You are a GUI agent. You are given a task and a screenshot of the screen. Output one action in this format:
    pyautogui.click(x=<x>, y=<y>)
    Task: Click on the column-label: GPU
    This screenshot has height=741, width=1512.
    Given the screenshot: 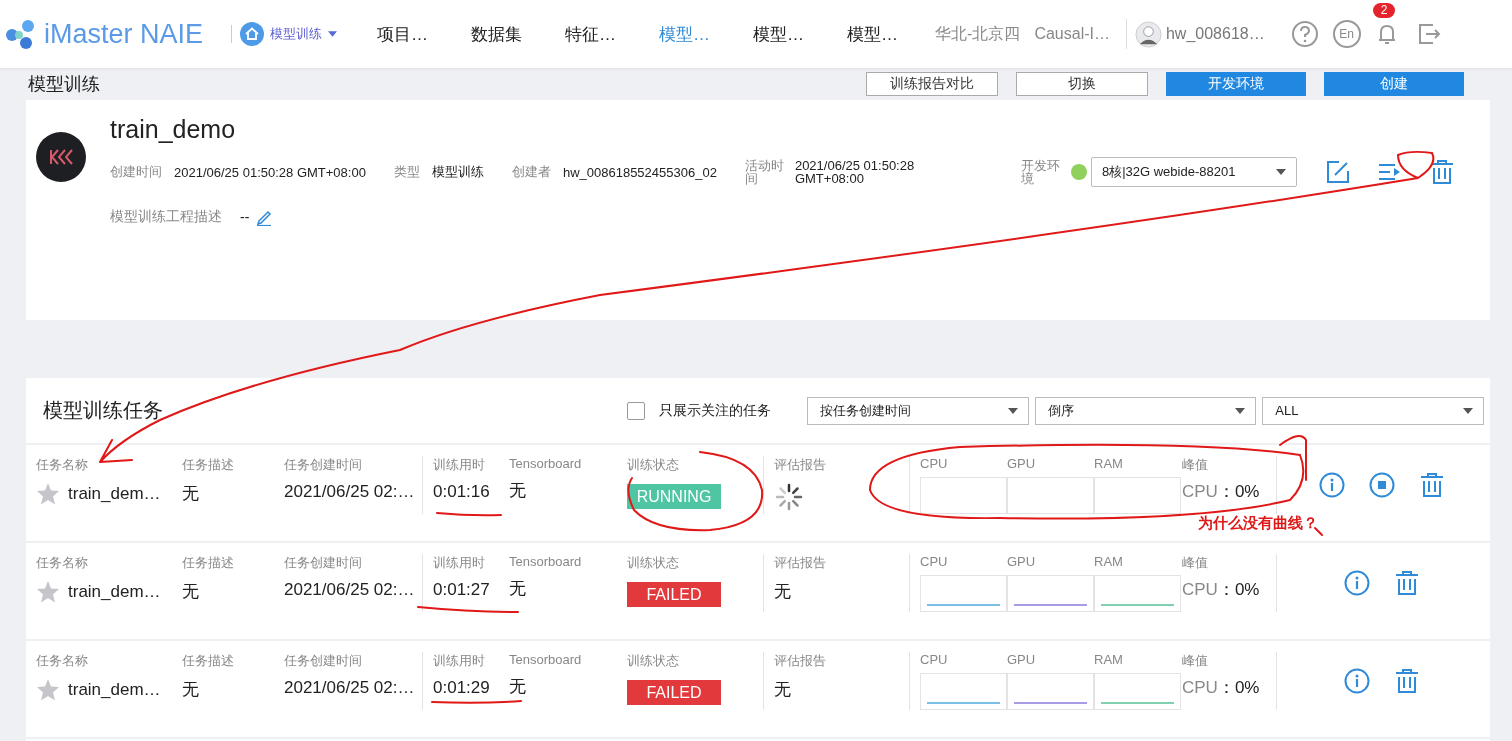 What is the action you would take?
    pyautogui.click(x=1022, y=561)
    